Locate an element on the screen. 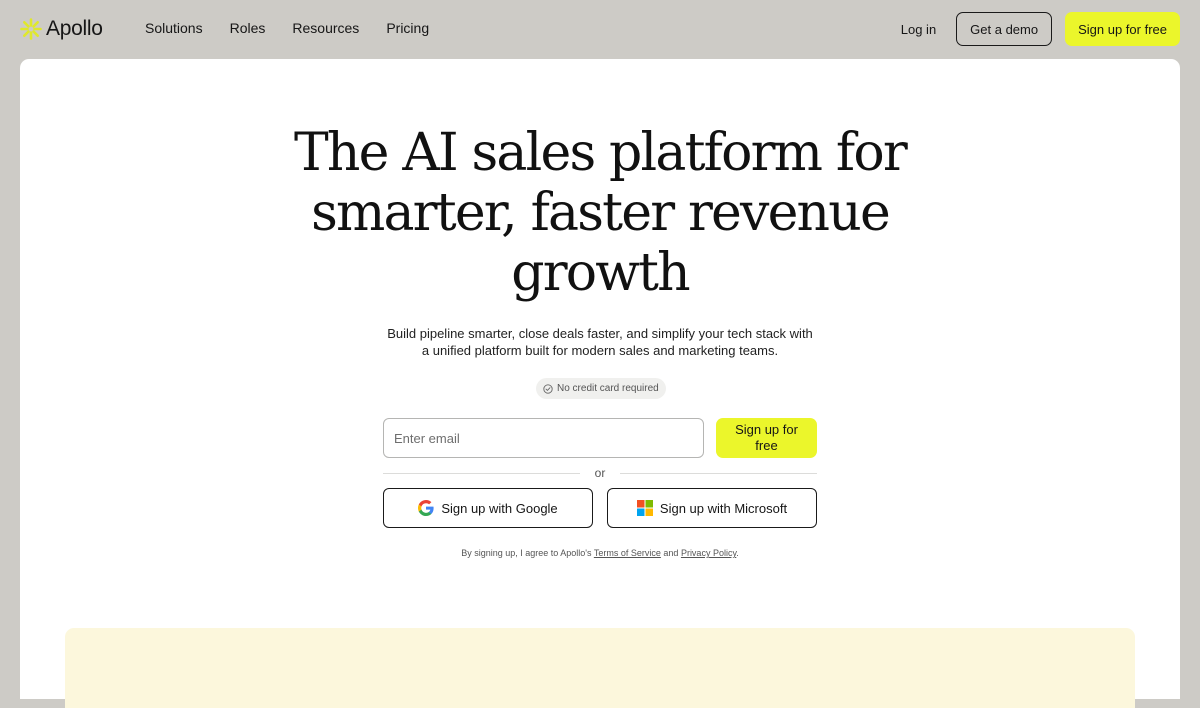 The width and height of the screenshot is (1200, 708). nav-pricing: Pricing is located at coordinates (407, 28).